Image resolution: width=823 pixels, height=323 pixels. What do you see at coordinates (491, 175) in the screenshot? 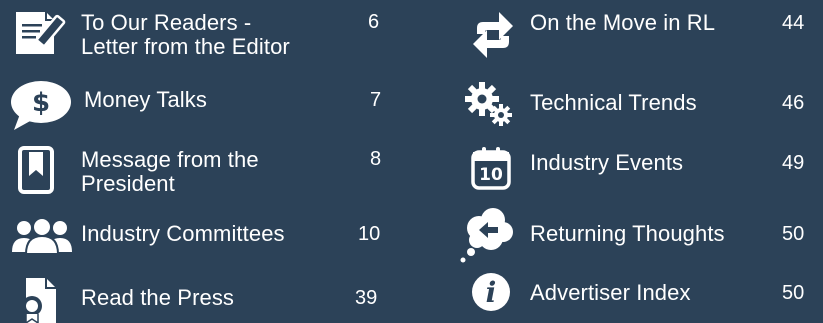
I see `calendar-day-number: 10` at bounding box center [491, 175].